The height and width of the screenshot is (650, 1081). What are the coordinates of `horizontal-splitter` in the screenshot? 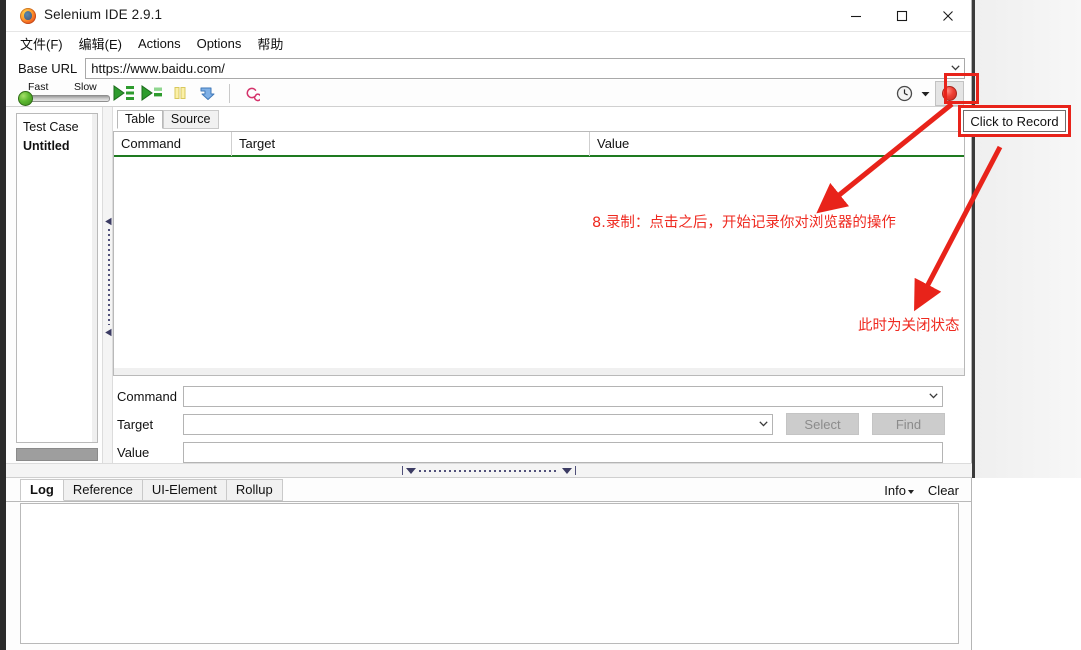 It's located at (489, 470).